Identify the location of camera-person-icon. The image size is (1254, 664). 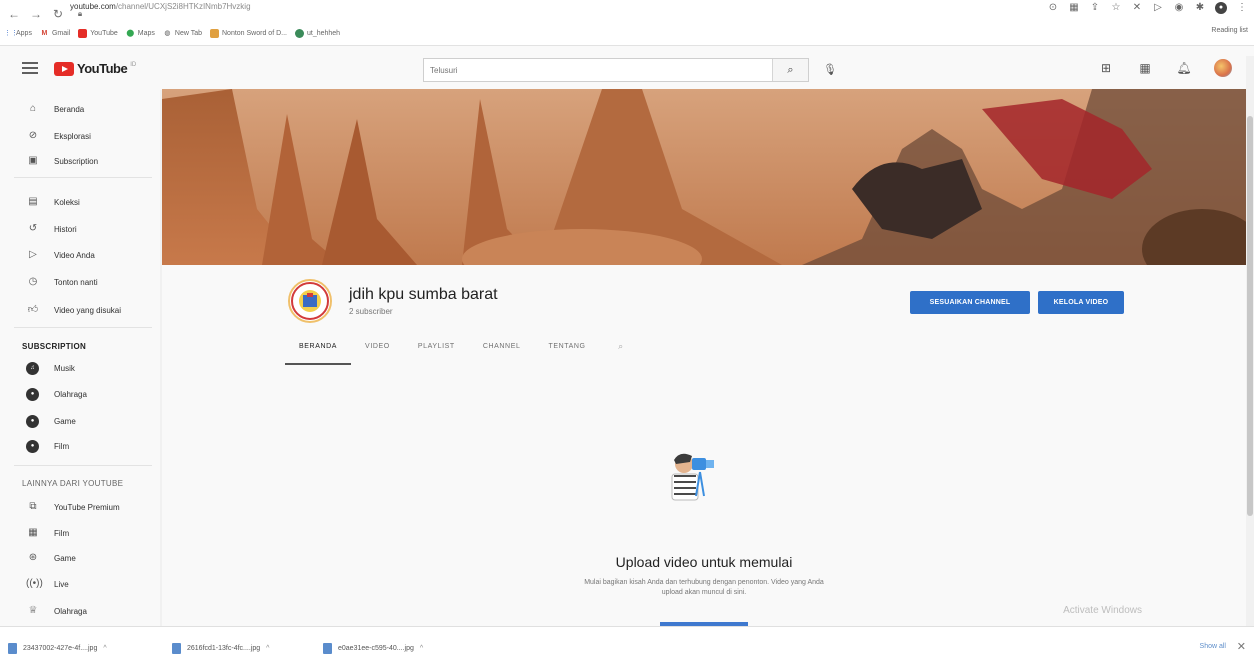
(692, 477).